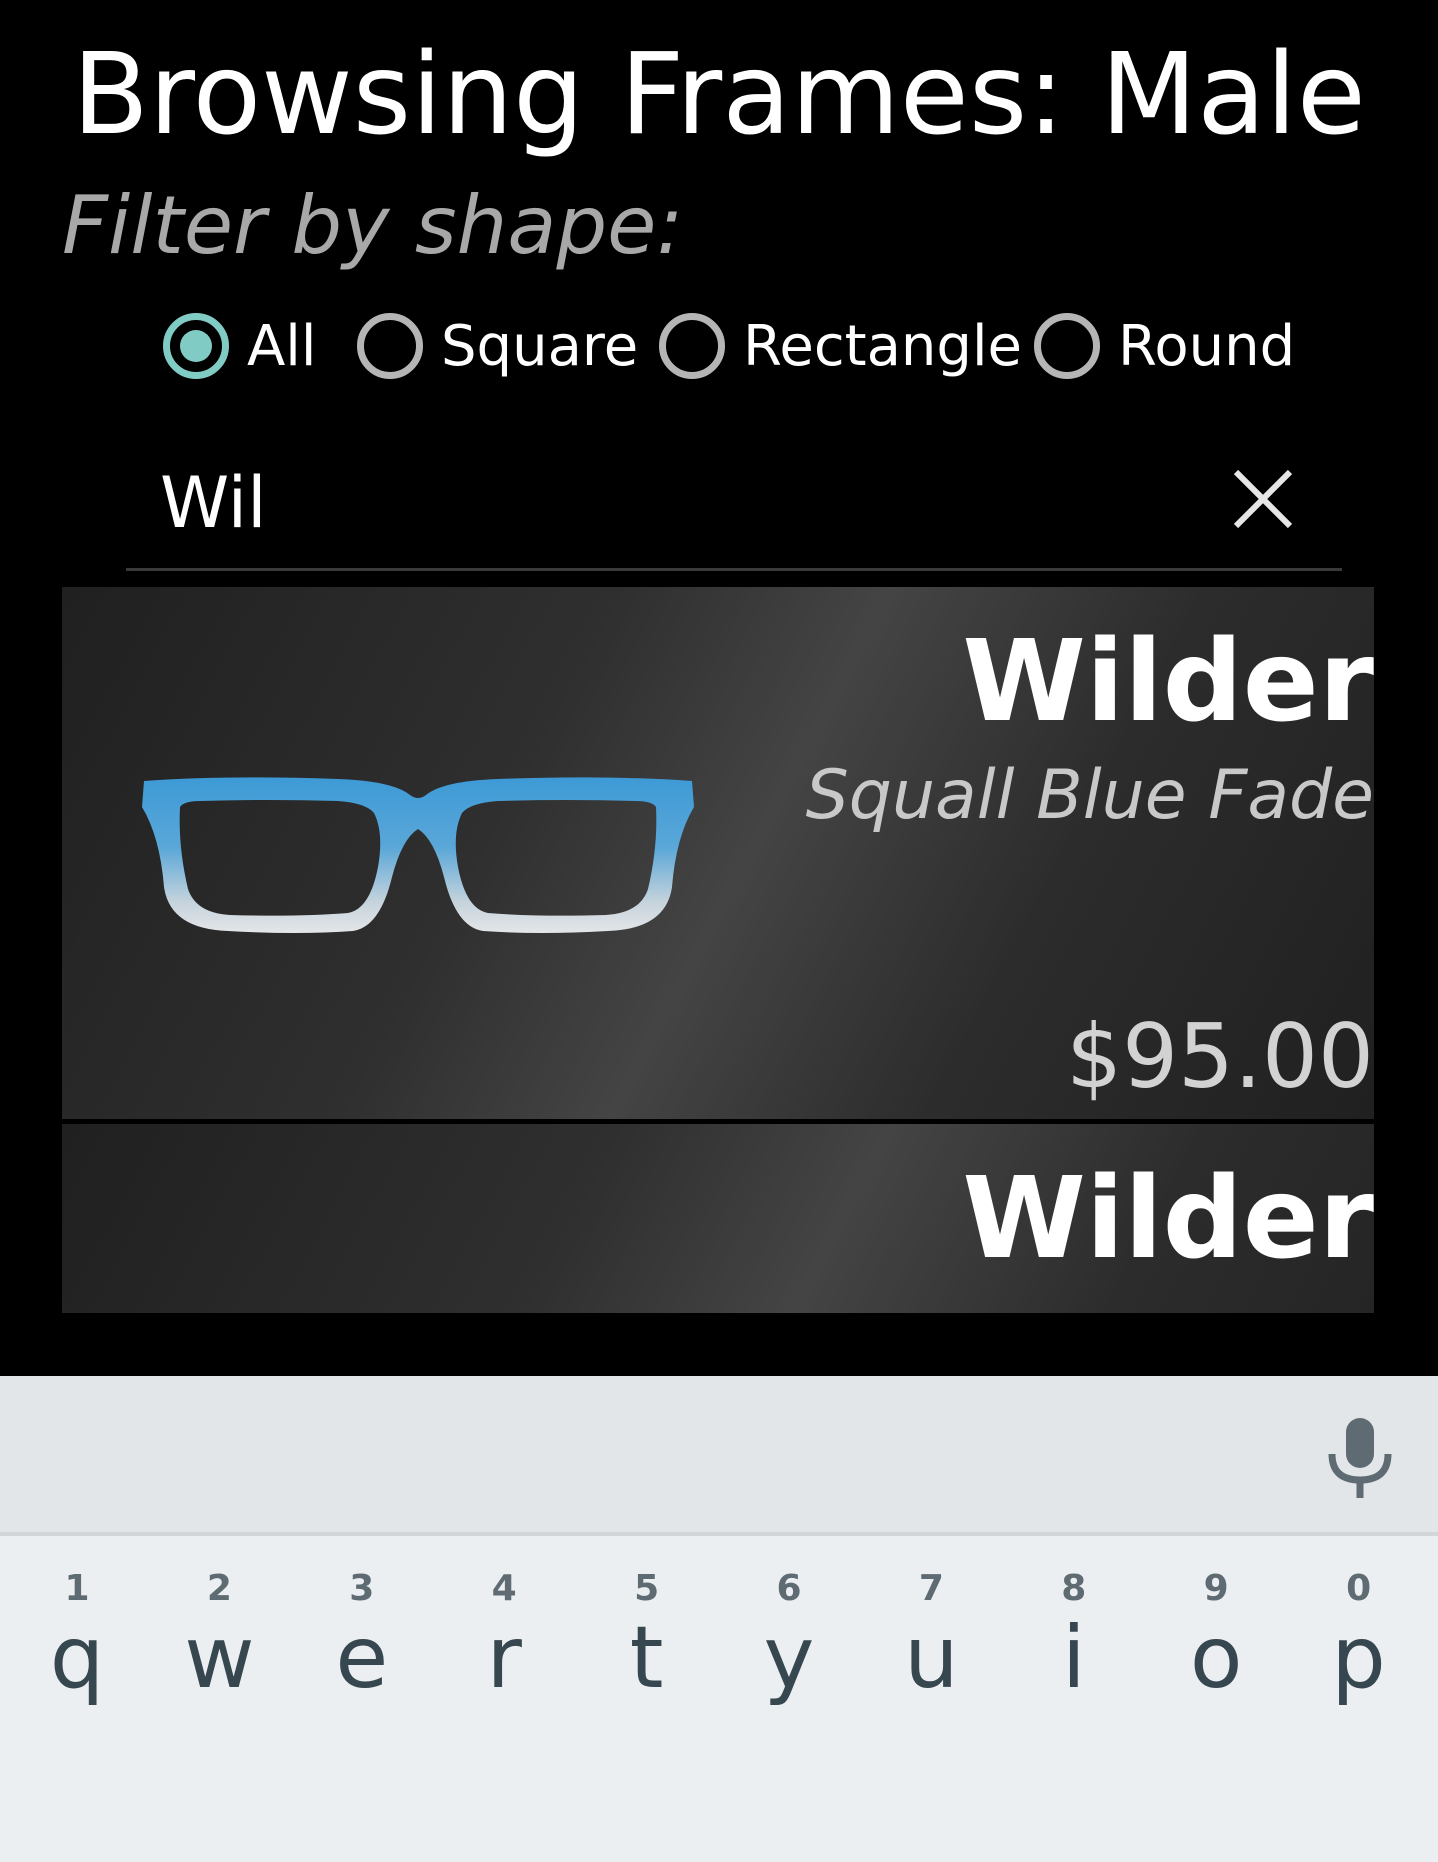 This screenshot has width=1438, height=1862. I want to click on key-y: 6y, so click(789, 1668).